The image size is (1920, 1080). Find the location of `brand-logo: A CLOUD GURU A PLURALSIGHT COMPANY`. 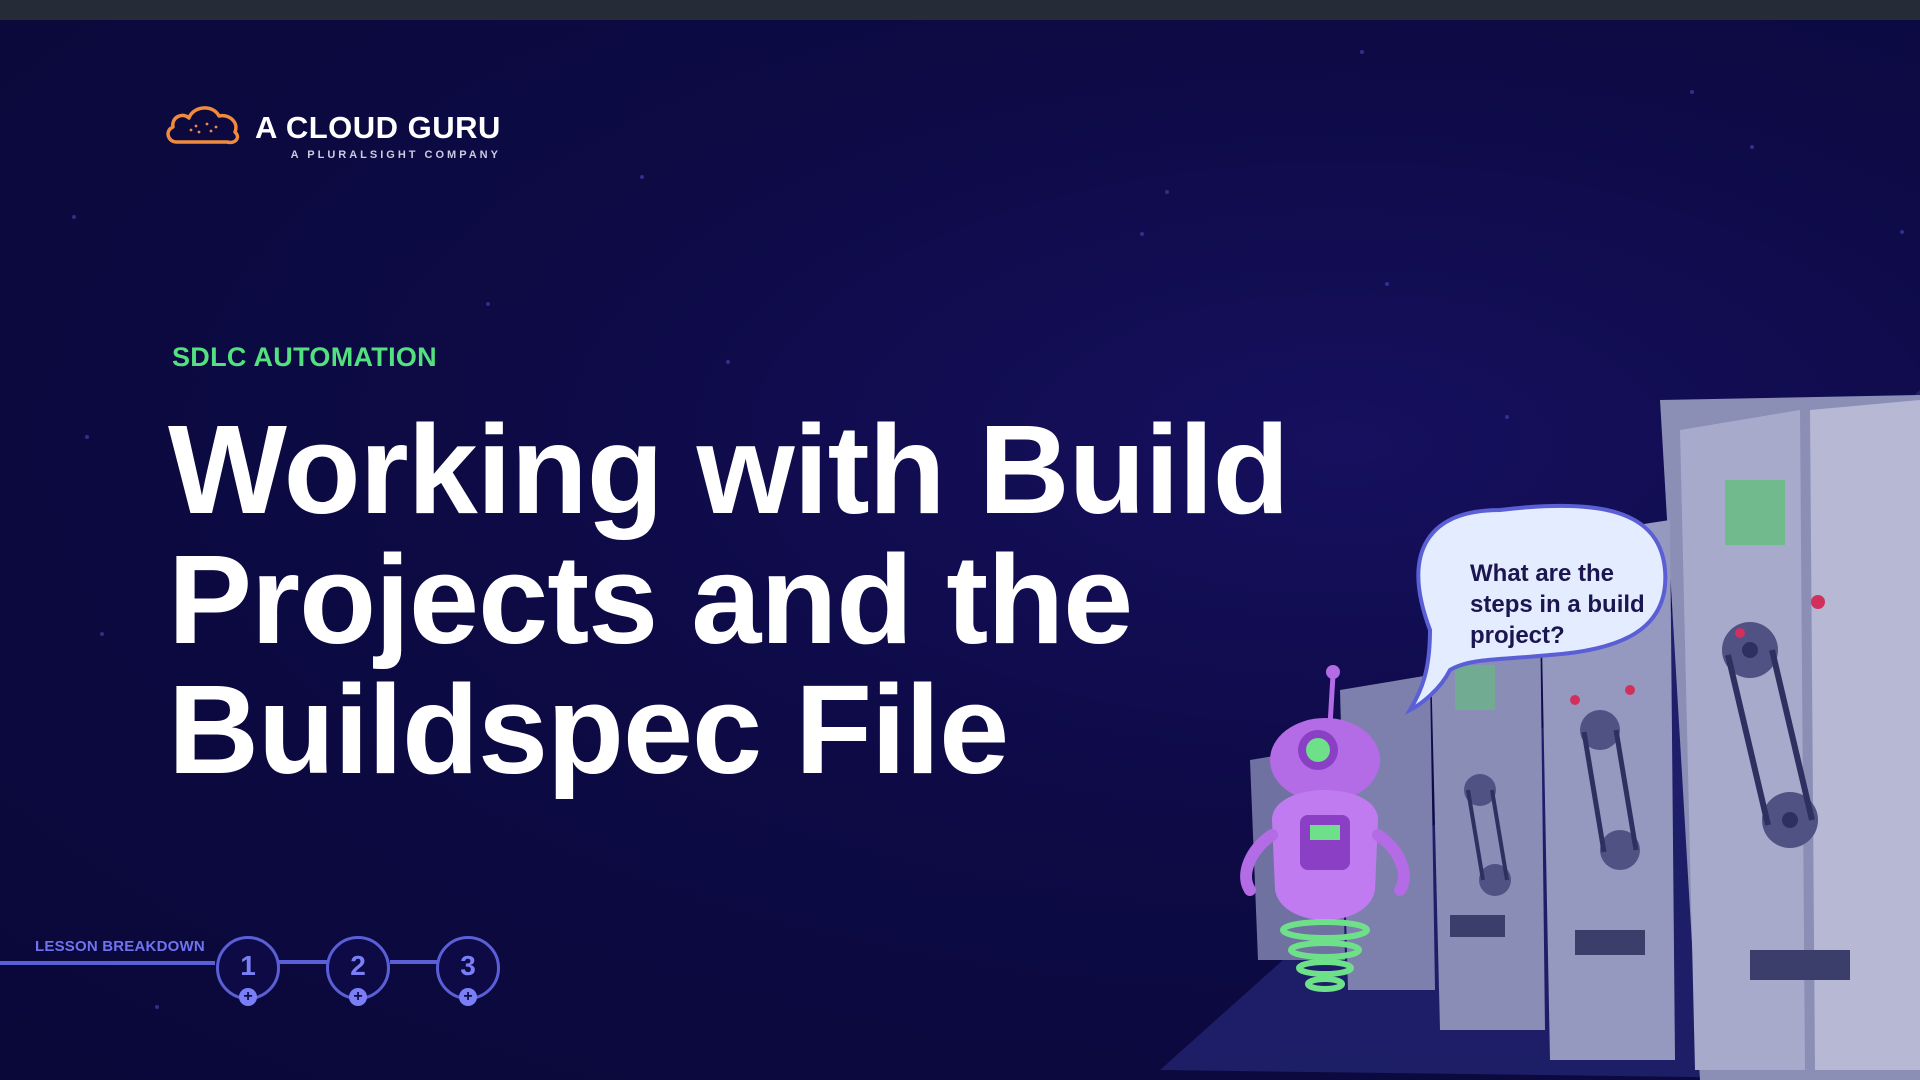

brand-logo: A CLOUD GURU A PLURALSIGHT COMPANY is located at coordinates (332, 130).